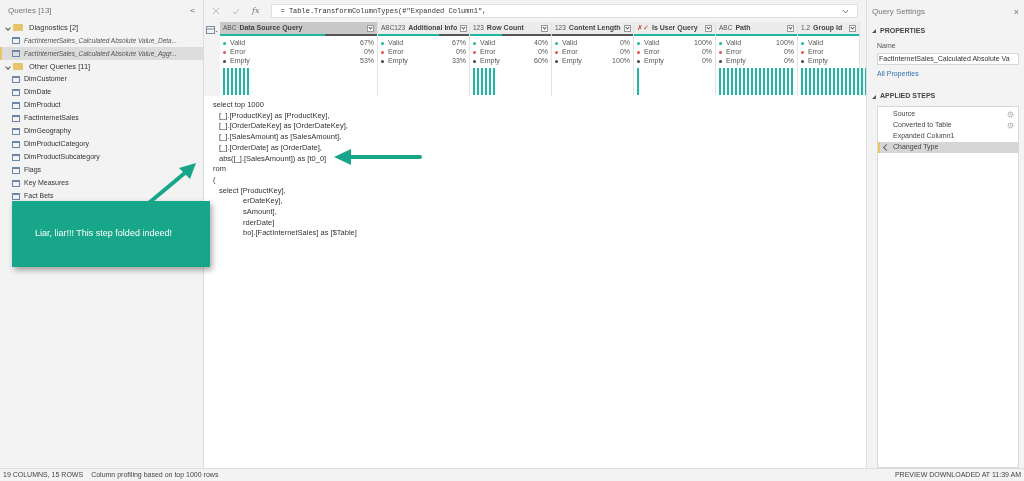  I want to click on table-menu-icon, so click(212, 30).